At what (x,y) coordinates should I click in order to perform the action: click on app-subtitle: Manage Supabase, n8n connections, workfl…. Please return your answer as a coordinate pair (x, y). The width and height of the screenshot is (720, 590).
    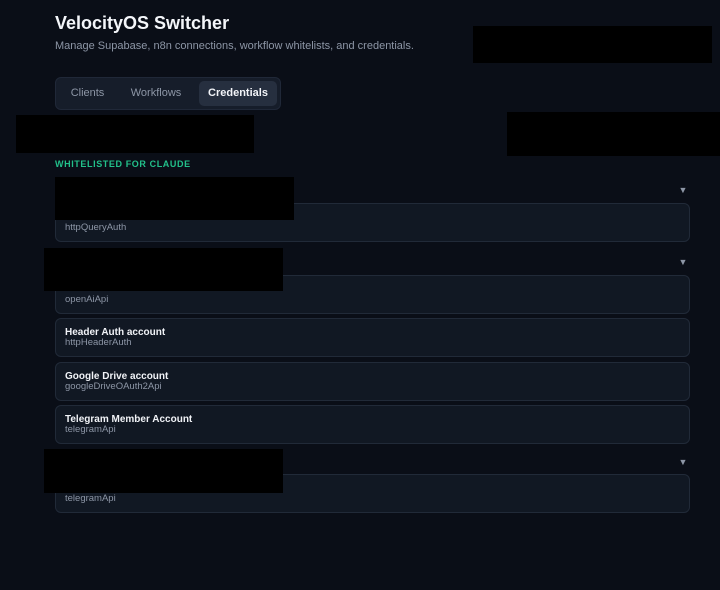
    Looking at the image, I should click on (234, 46).